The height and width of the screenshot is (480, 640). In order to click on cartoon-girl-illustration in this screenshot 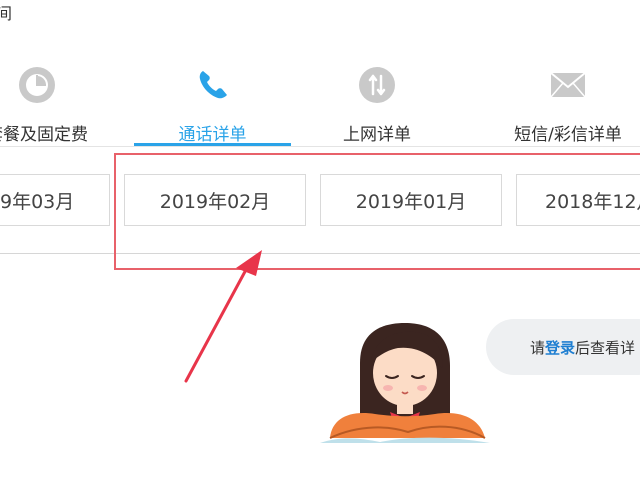, I will do `click(405, 383)`.